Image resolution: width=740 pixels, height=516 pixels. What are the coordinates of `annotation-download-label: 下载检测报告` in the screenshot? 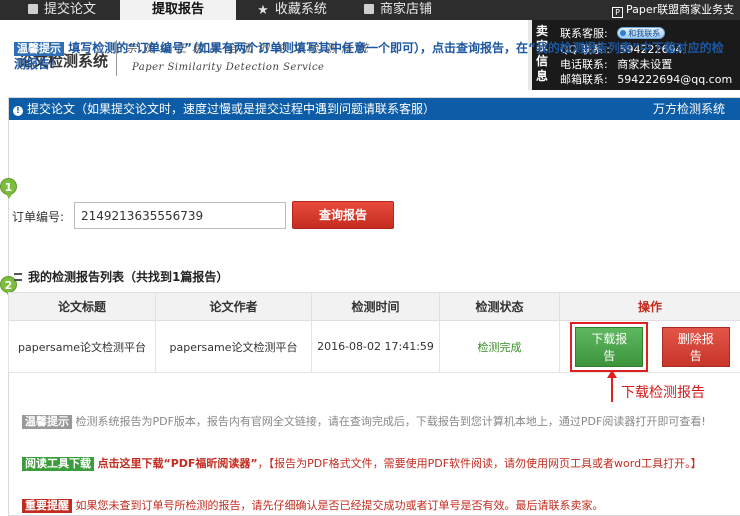 It's located at (663, 393).